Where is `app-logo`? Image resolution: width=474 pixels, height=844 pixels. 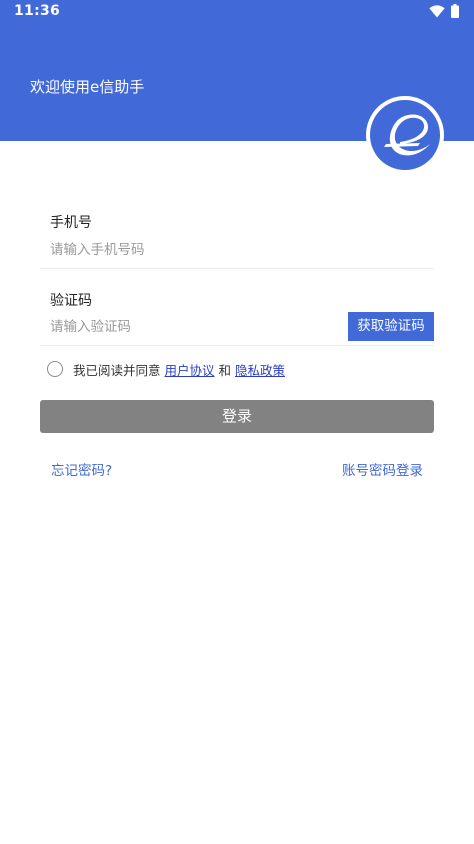 app-logo is located at coordinates (405, 135).